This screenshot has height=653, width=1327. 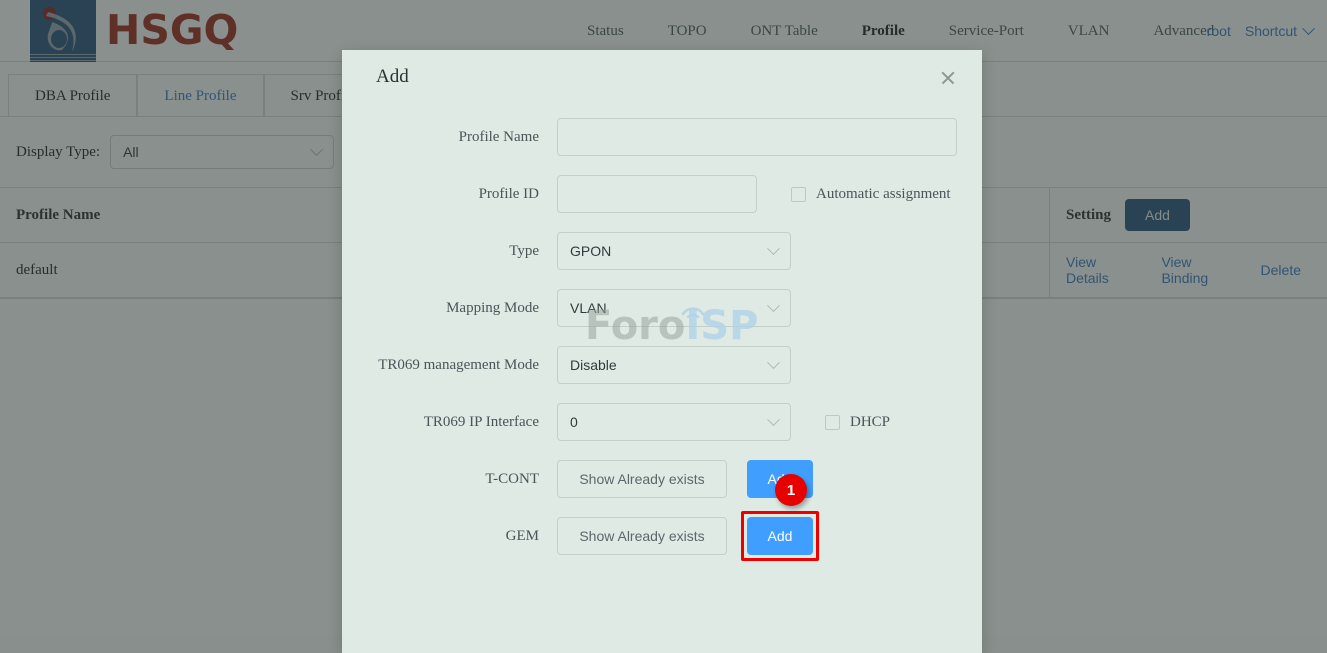 What do you see at coordinates (522, 535) in the screenshot?
I see `label-gem: GEM` at bounding box center [522, 535].